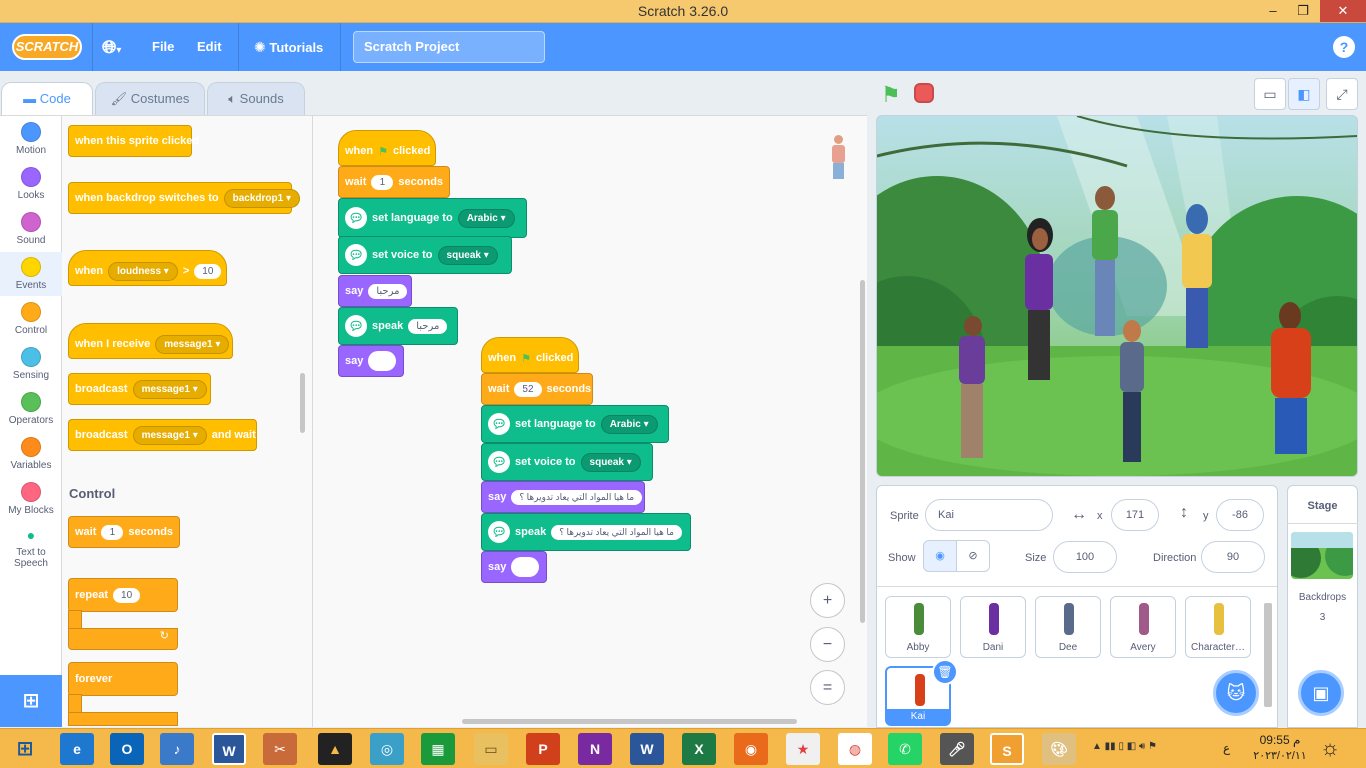  What do you see at coordinates (150, 99) in the screenshot?
I see `tab-costumes: 🖌︎ Costumes` at bounding box center [150, 99].